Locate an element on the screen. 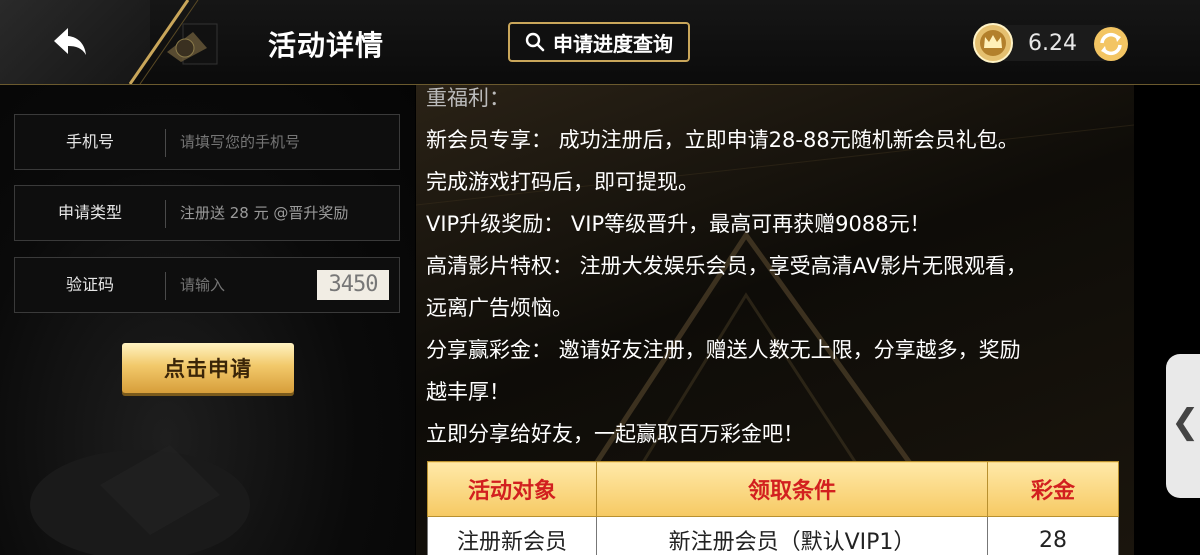 The width and height of the screenshot is (1200, 555). captcha-image: 3450 is located at coordinates (353, 285).